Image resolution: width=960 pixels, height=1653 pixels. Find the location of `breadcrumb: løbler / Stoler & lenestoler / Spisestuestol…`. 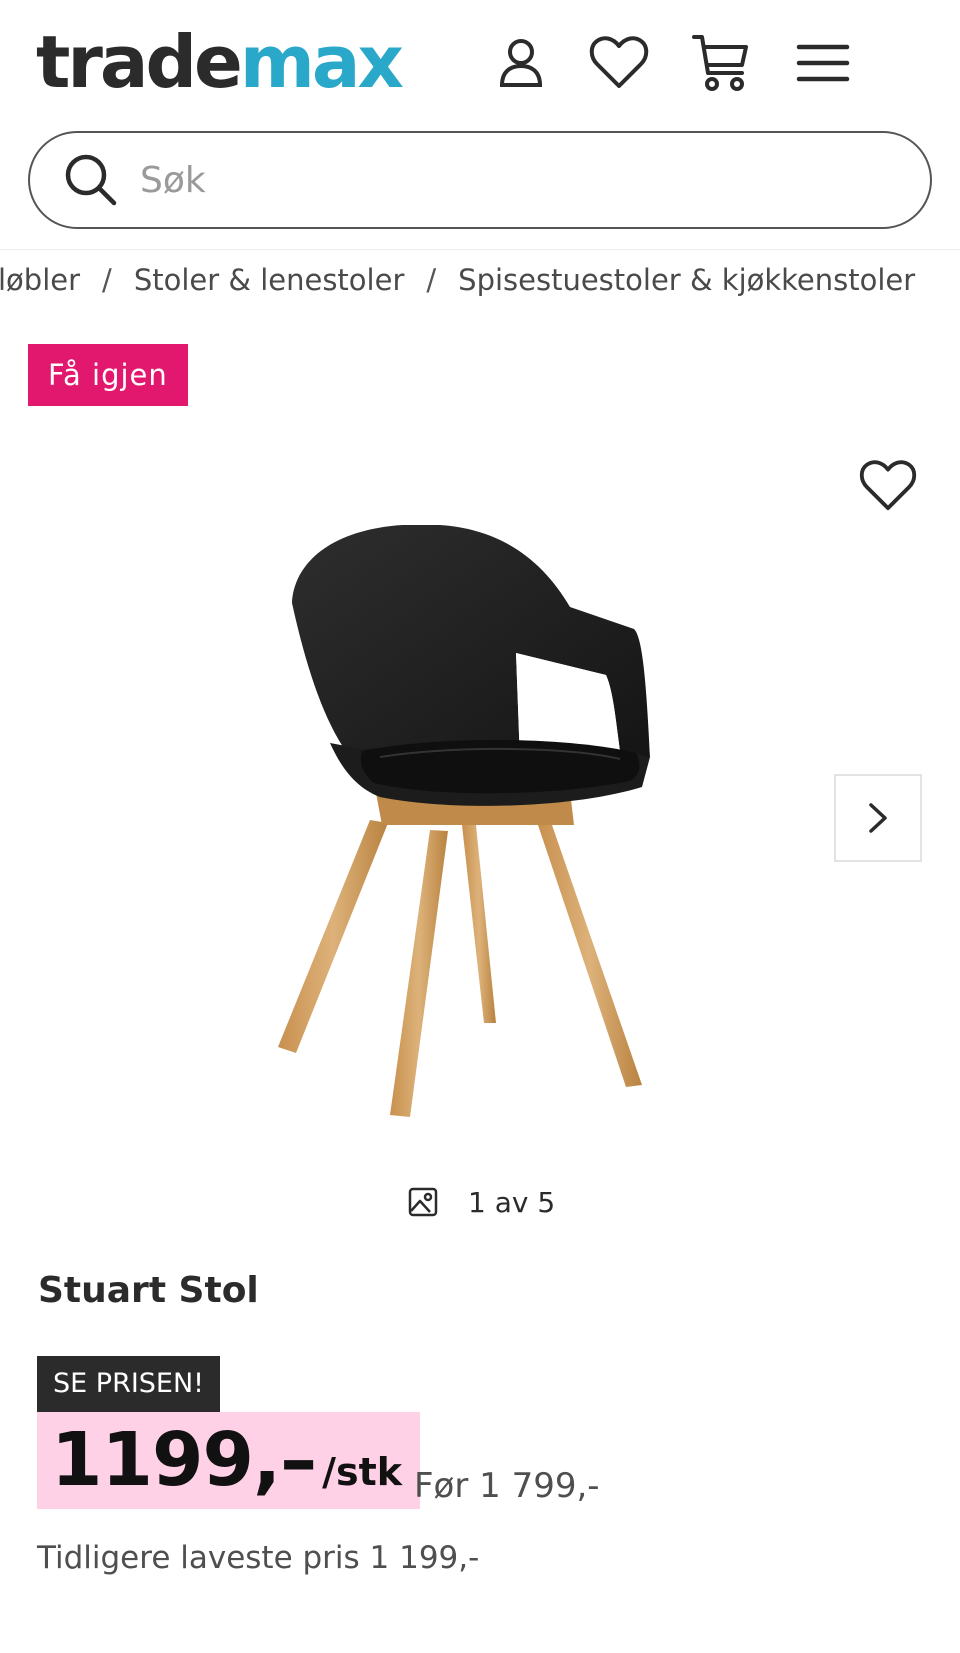

breadcrumb: løbler / Stoler & lenestoler / Spisestuestol… is located at coordinates (457, 280).